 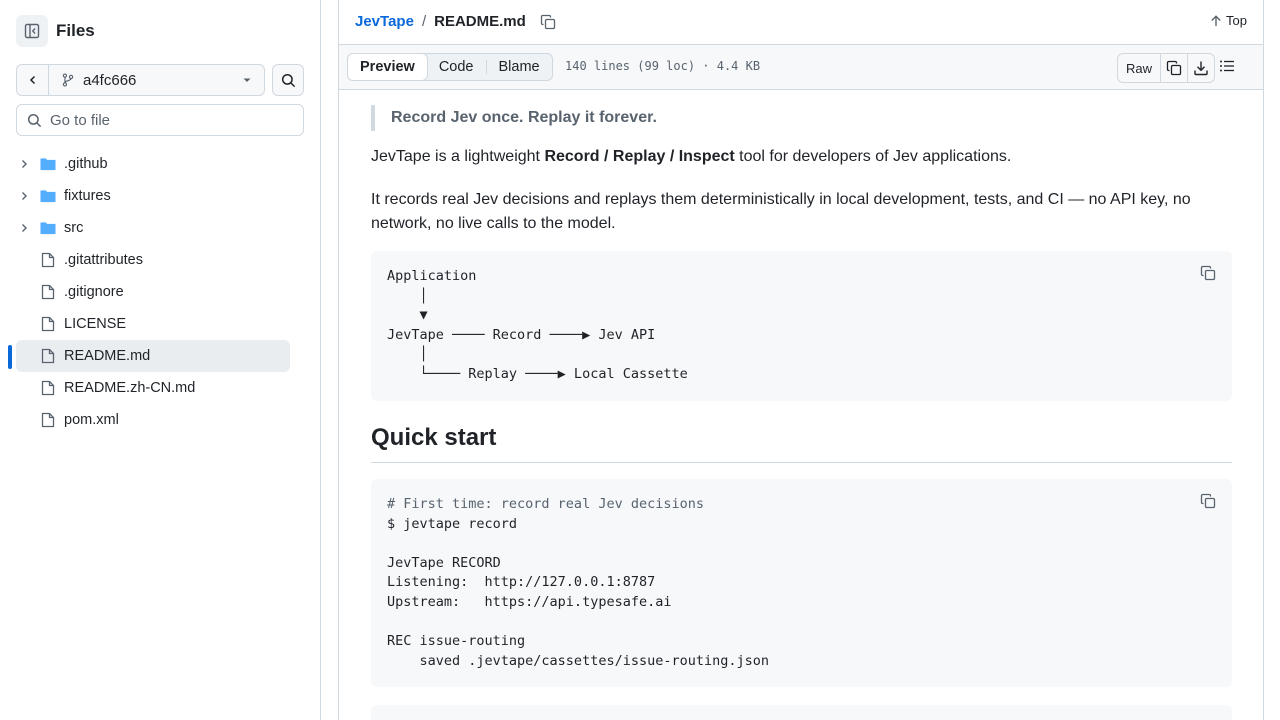 I want to click on branch-row: a4fc666, so click(x=140, y=80).